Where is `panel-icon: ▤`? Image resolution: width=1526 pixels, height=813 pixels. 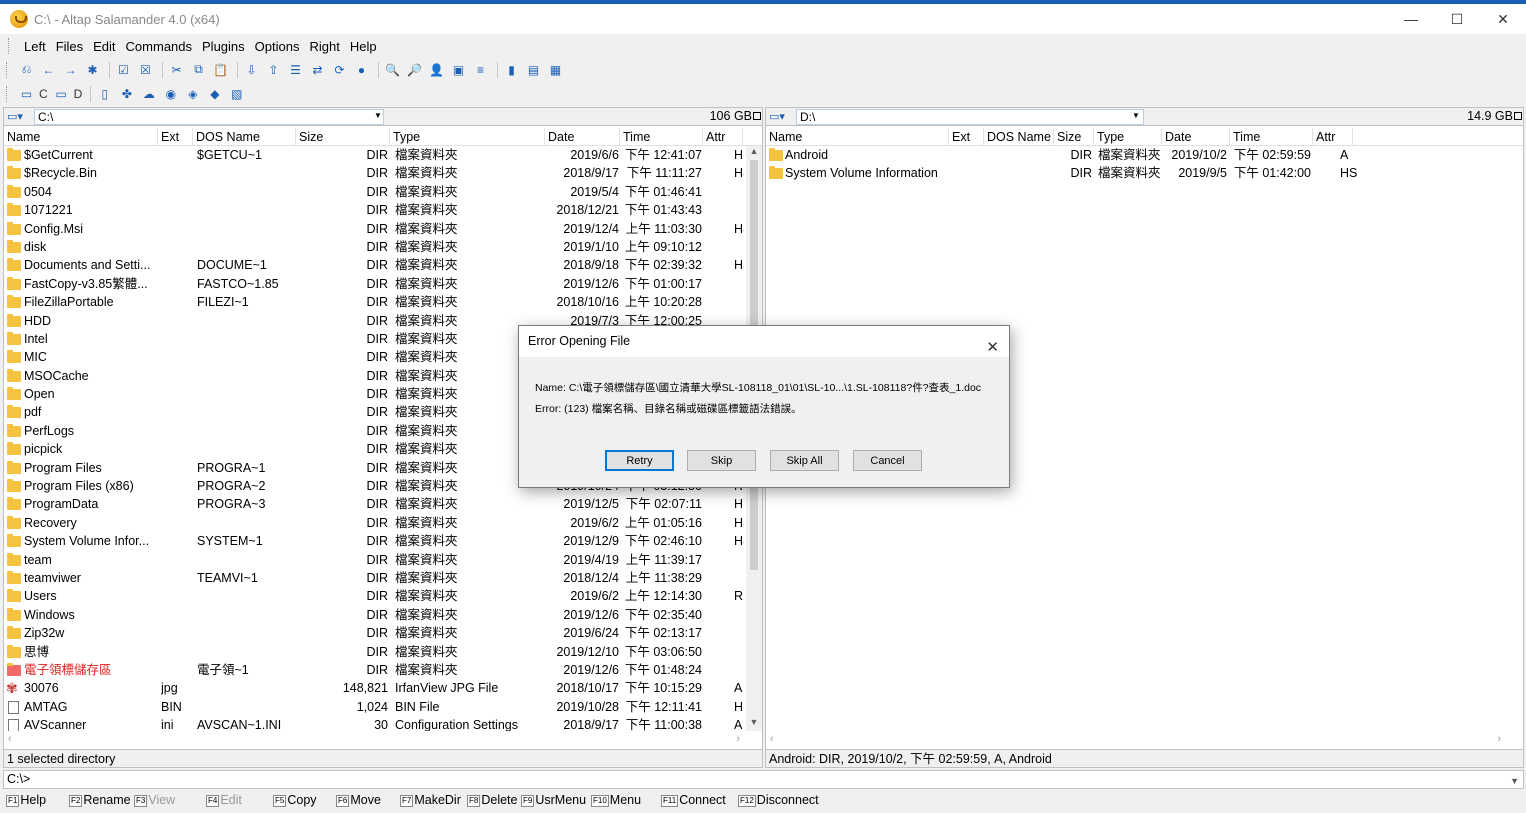
panel-icon: ▤ is located at coordinates (533, 69).